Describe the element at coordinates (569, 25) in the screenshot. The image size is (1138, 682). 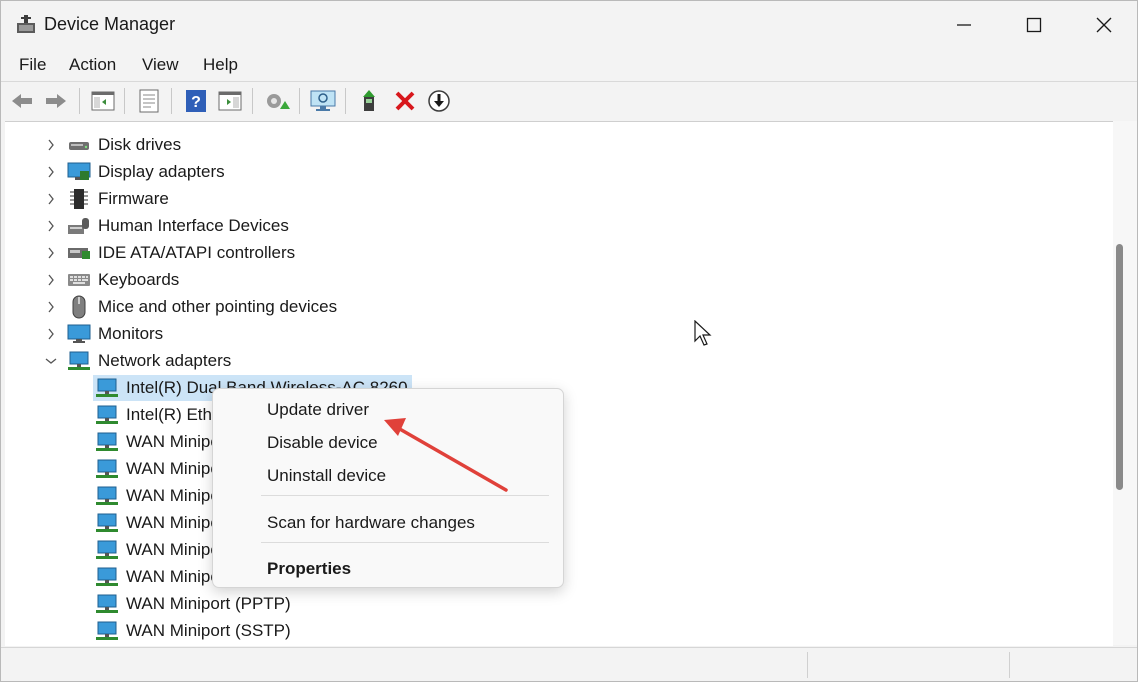
I see `title-bar: Device Manager` at that location.